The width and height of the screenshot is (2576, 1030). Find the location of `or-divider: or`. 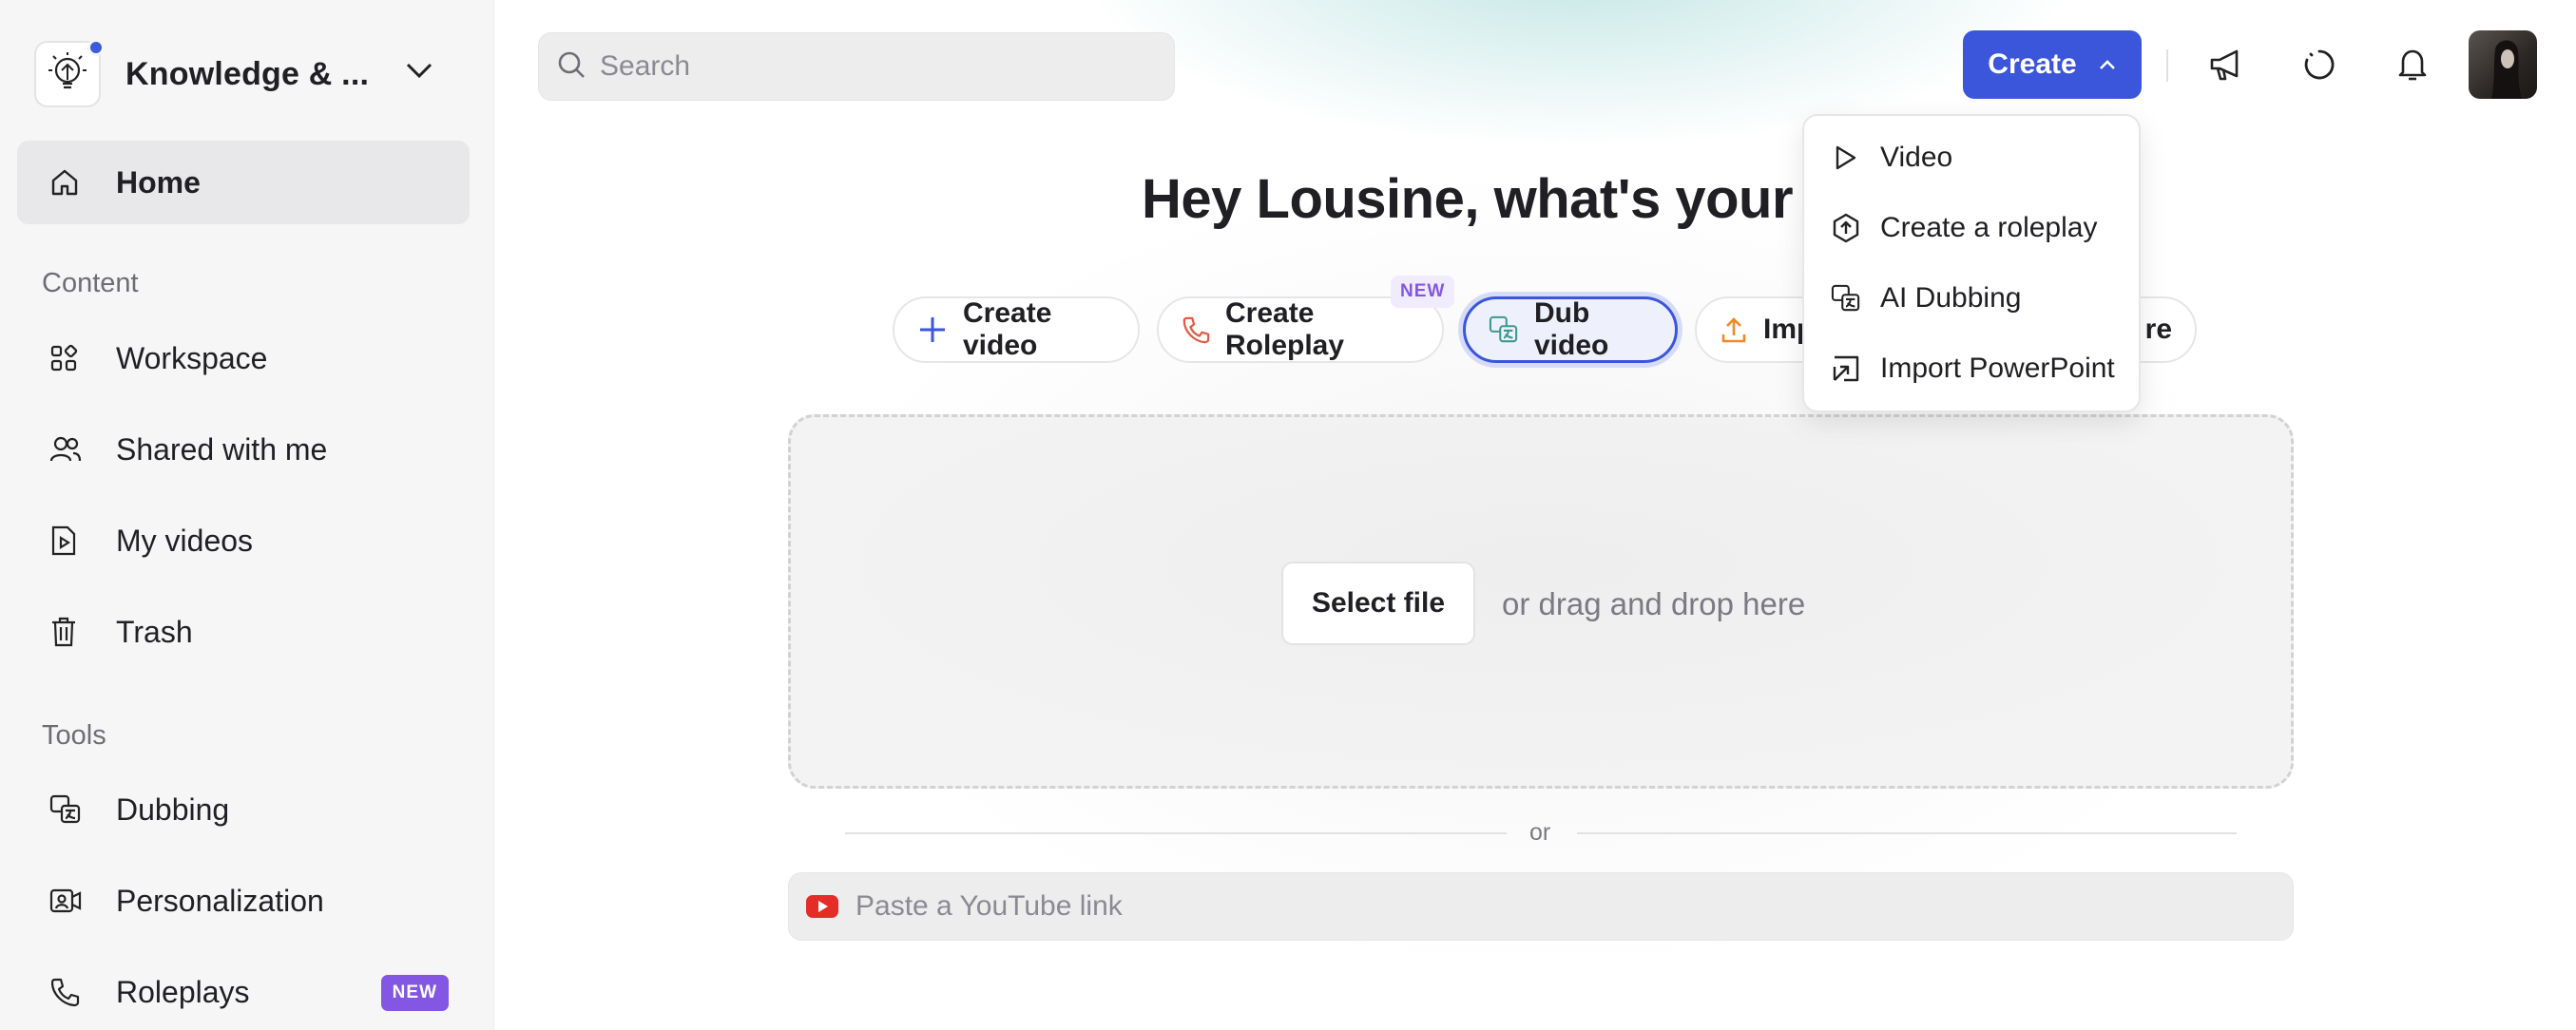

or-divider: or is located at coordinates (1541, 833).